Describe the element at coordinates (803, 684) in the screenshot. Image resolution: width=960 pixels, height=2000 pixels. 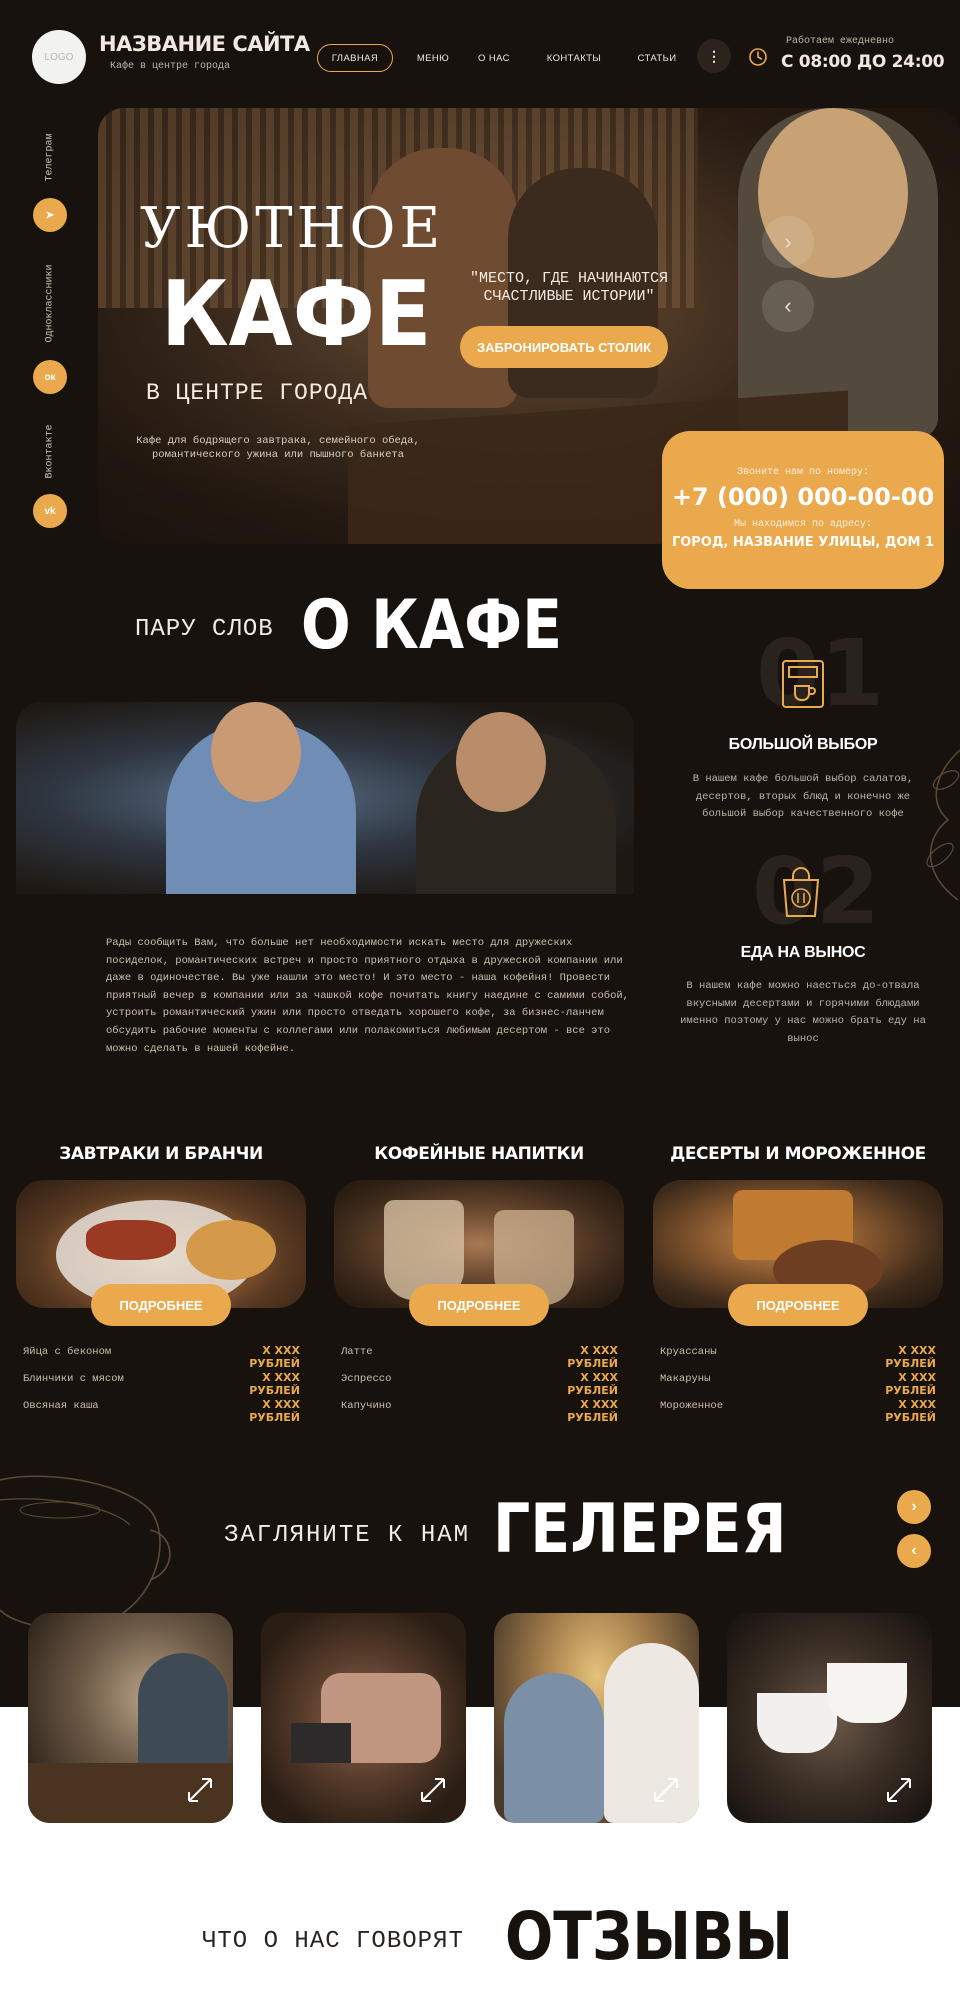
I see `coffee-machine-icon` at that location.